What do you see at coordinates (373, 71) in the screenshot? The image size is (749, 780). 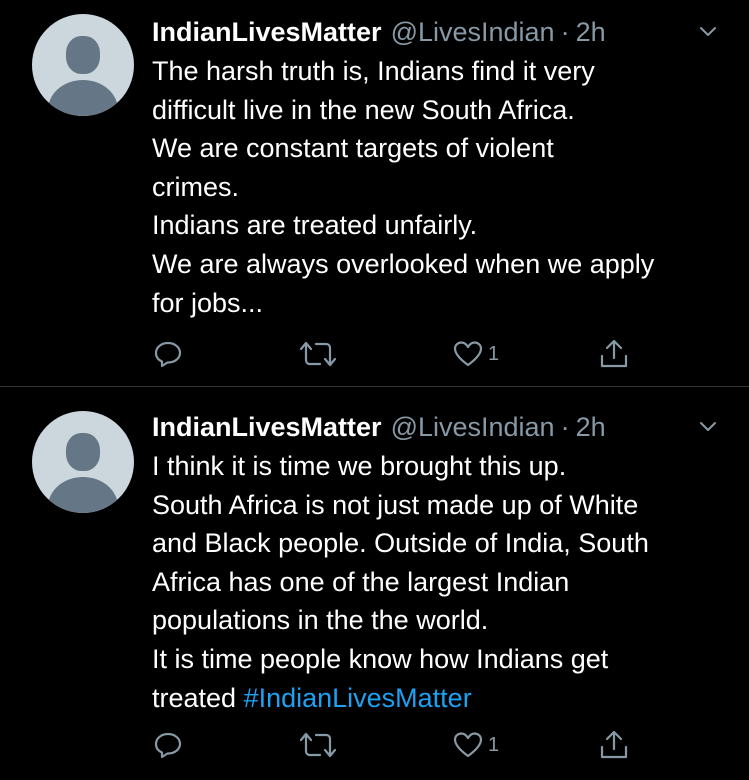 I see `tweet-text-line: The harsh truth is, Indians find it very` at bounding box center [373, 71].